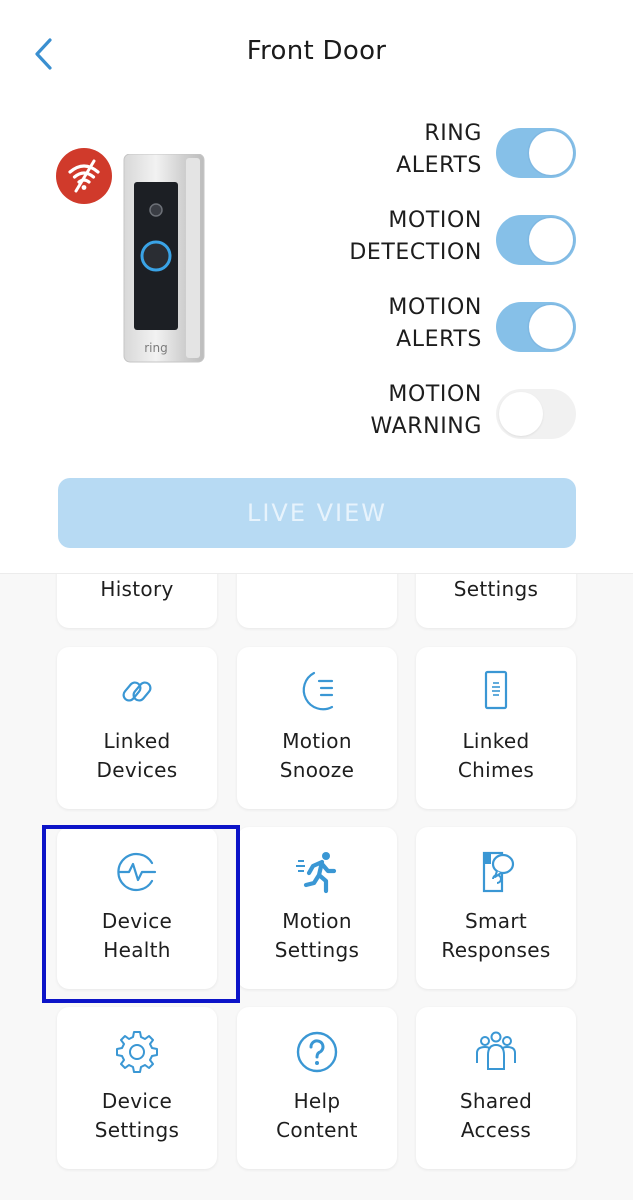  Describe the element at coordinates (496, 690) in the screenshot. I see `chime-icon` at that location.